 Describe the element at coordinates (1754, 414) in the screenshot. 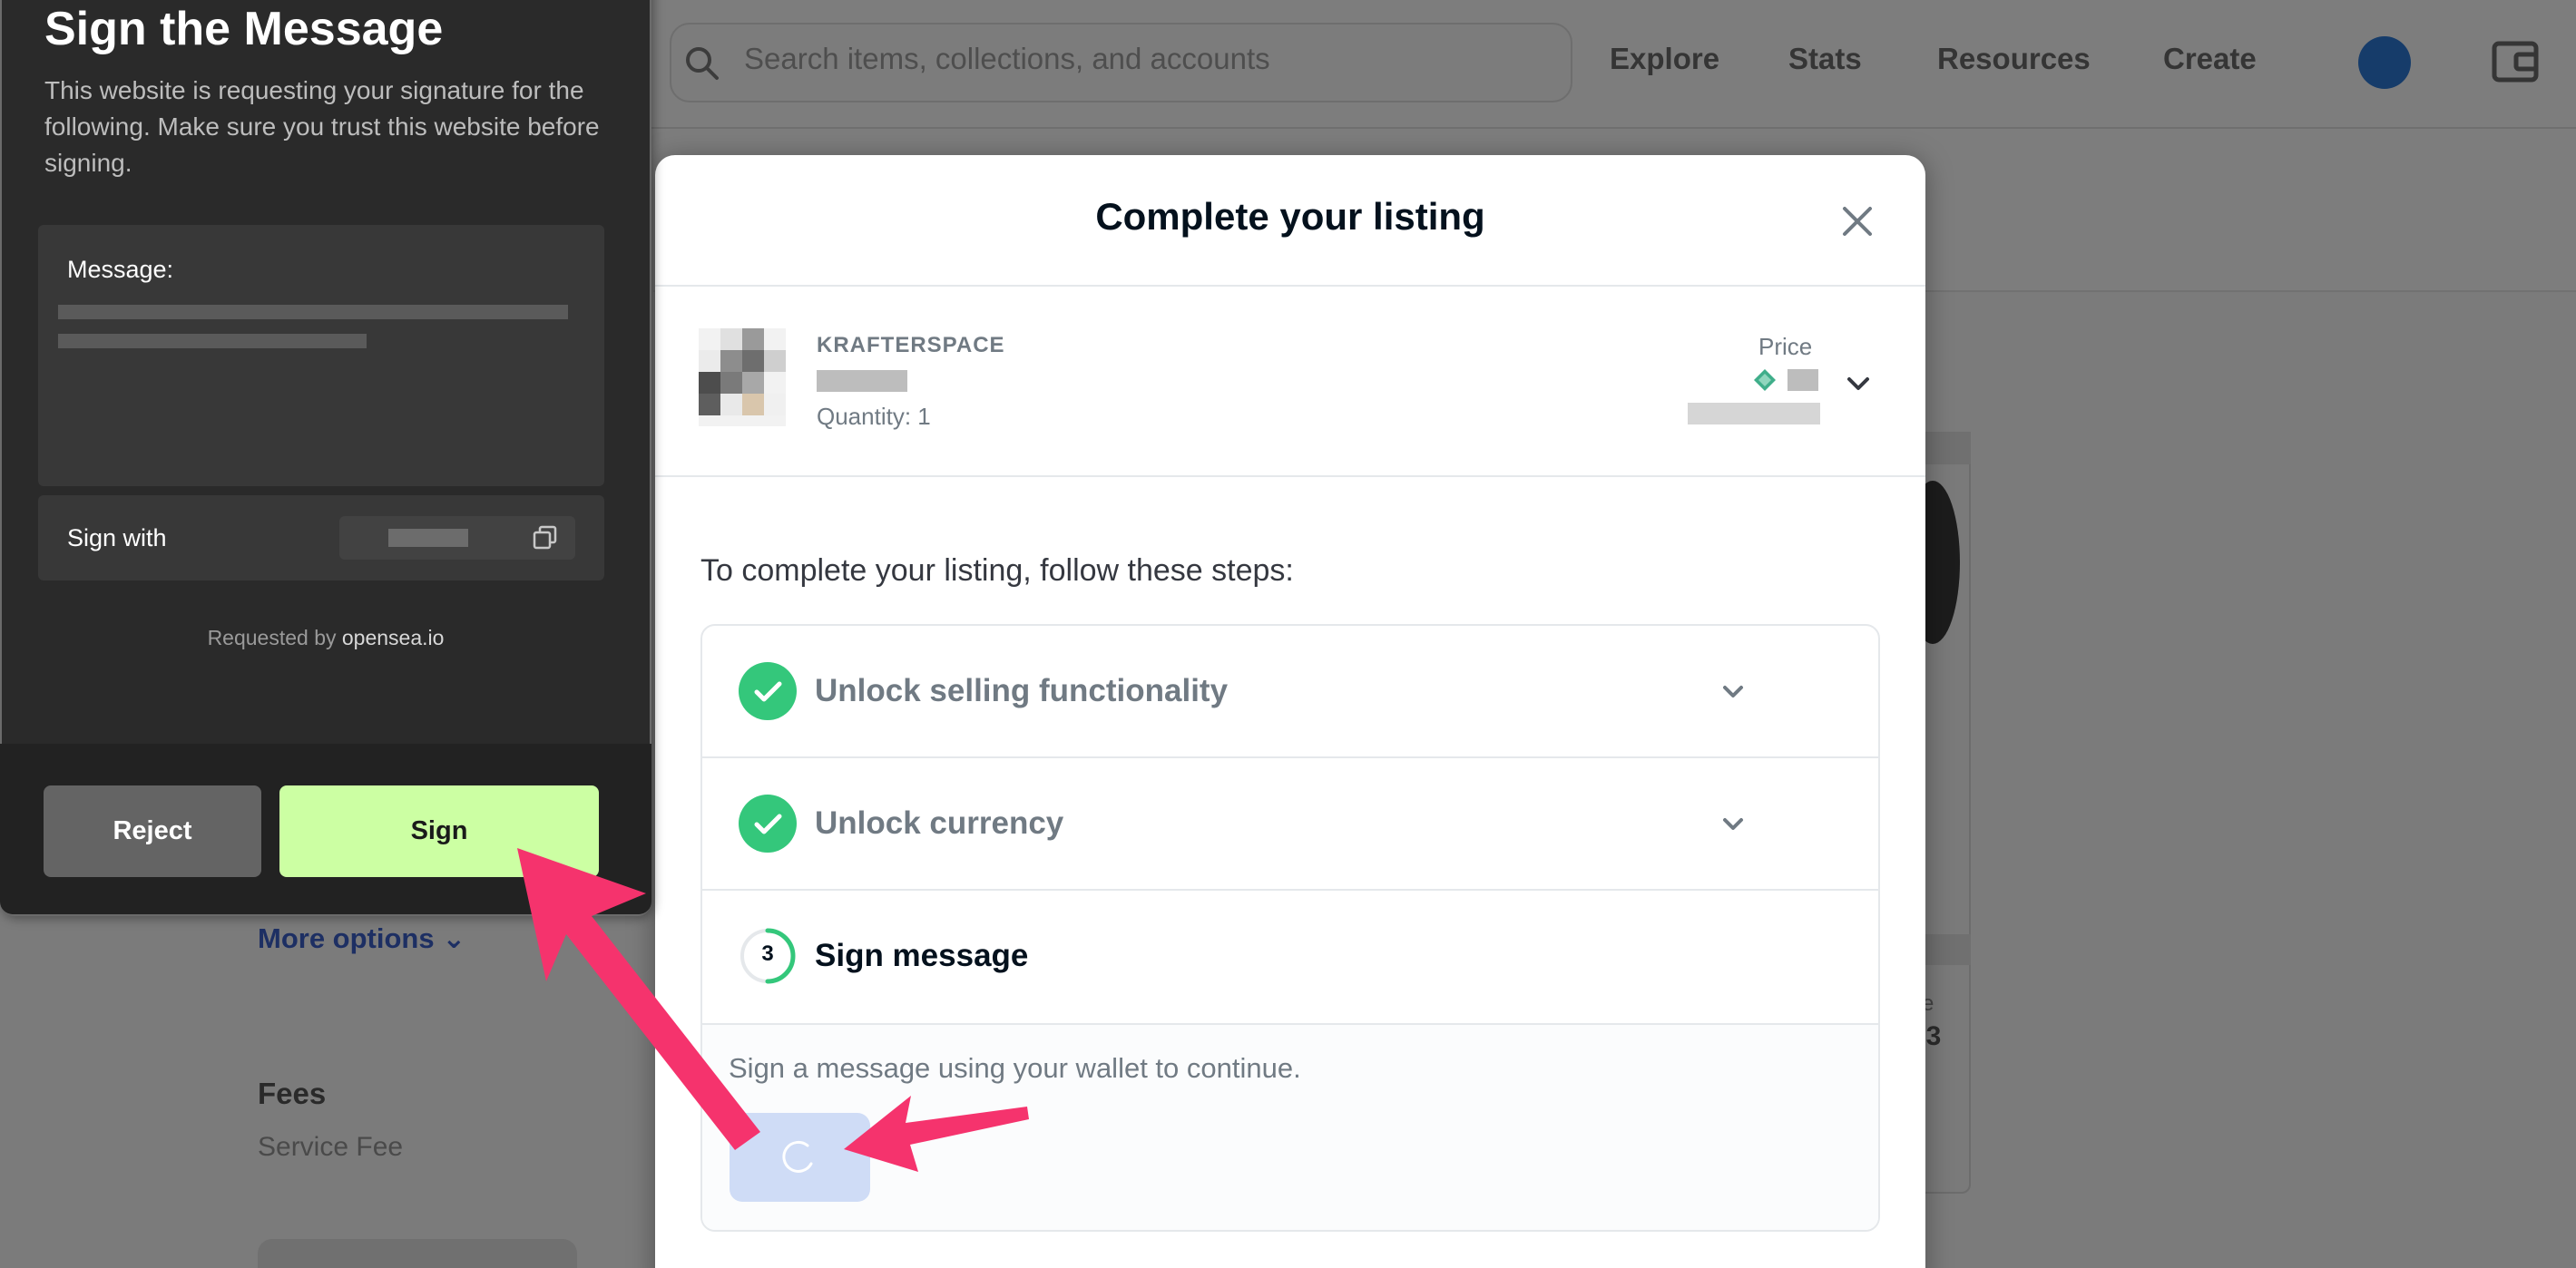

I see `price-usd-redacted` at that location.